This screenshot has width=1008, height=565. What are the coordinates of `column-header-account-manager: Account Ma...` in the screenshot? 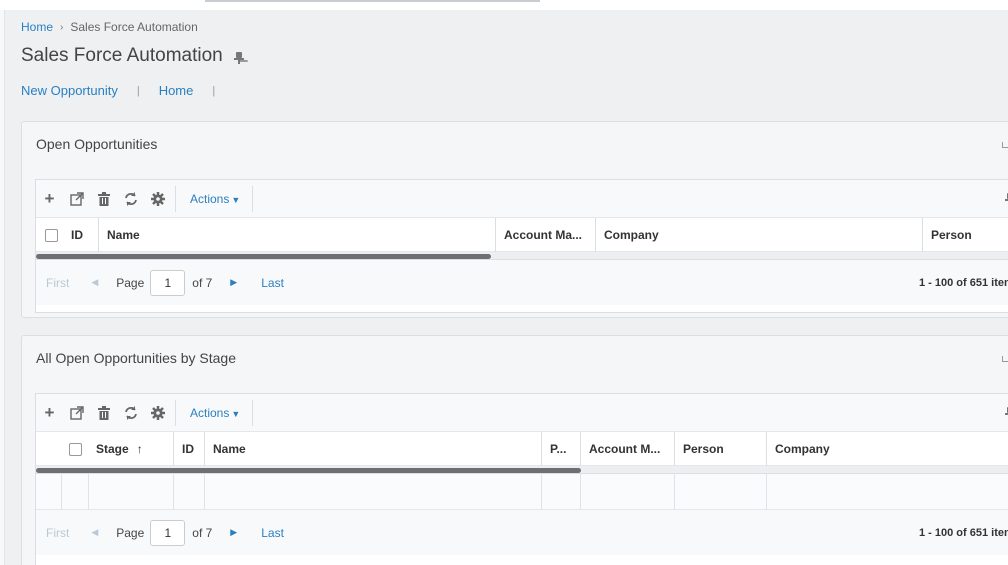 It's located at (545, 235).